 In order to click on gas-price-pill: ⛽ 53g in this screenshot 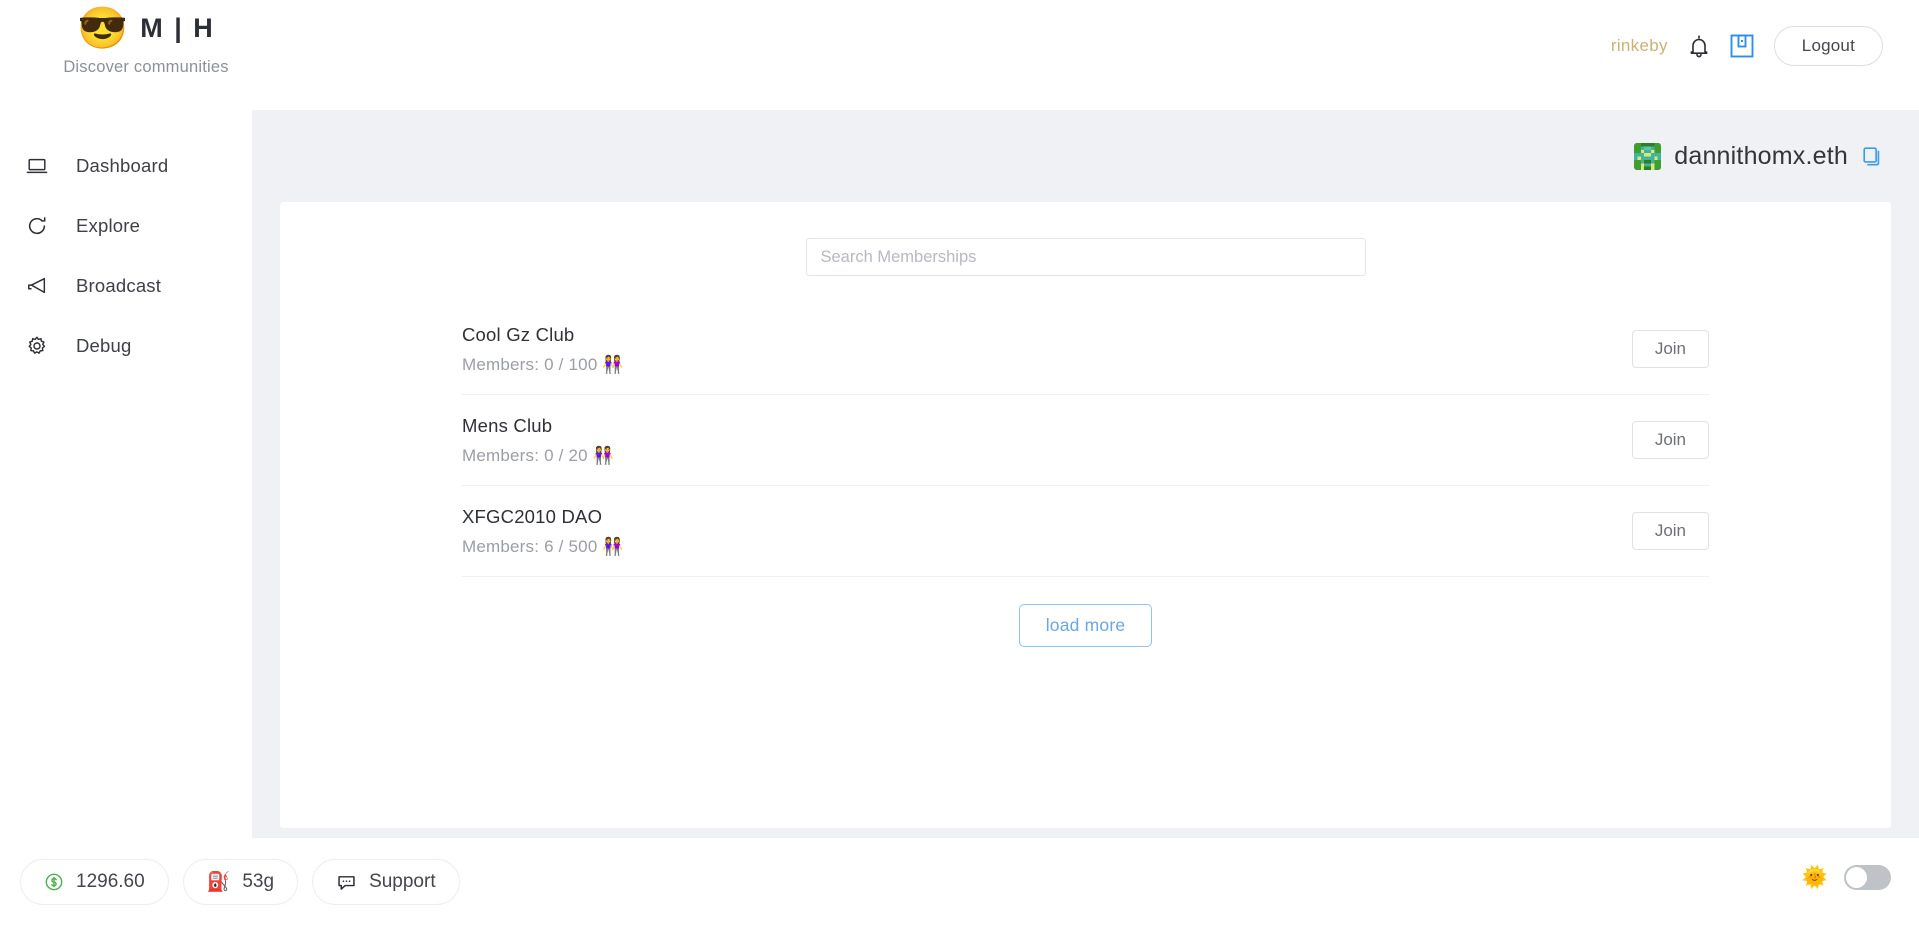, I will do `click(240, 882)`.